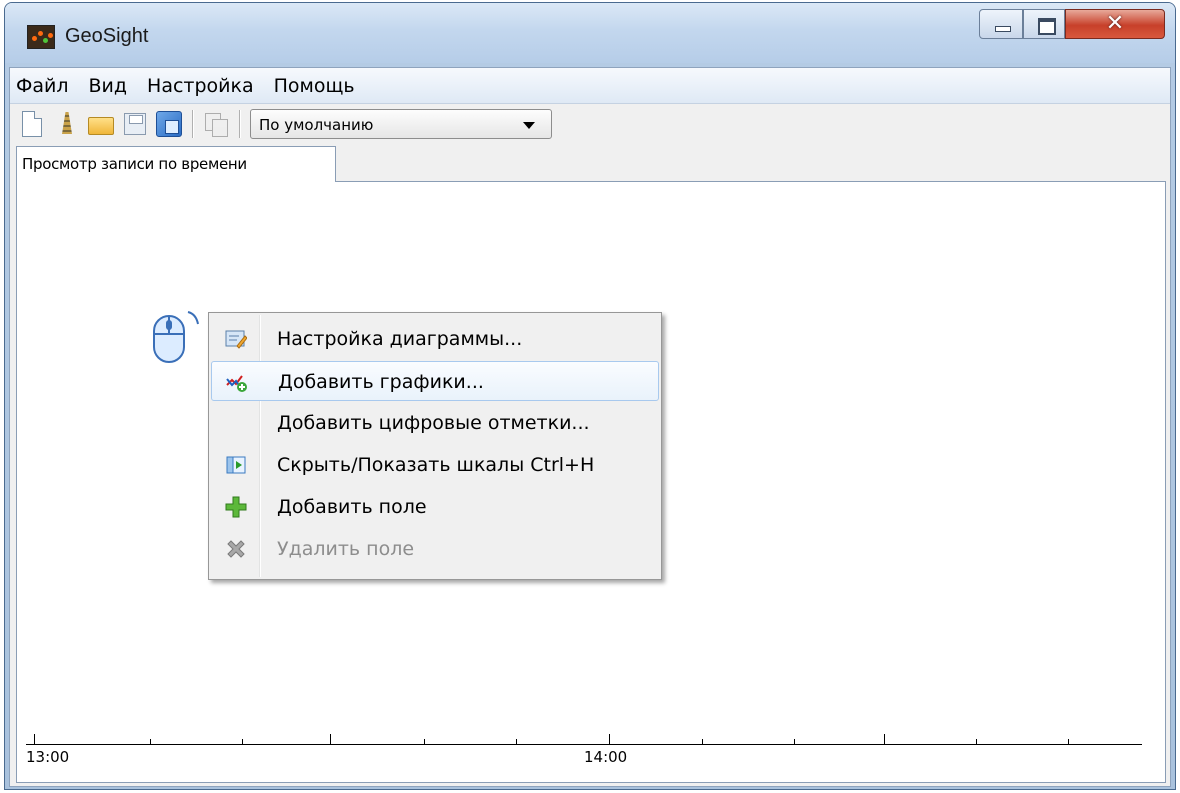  What do you see at coordinates (48, 757) in the screenshot?
I see `axis-label-13: 13:00` at bounding box center [48, 757].